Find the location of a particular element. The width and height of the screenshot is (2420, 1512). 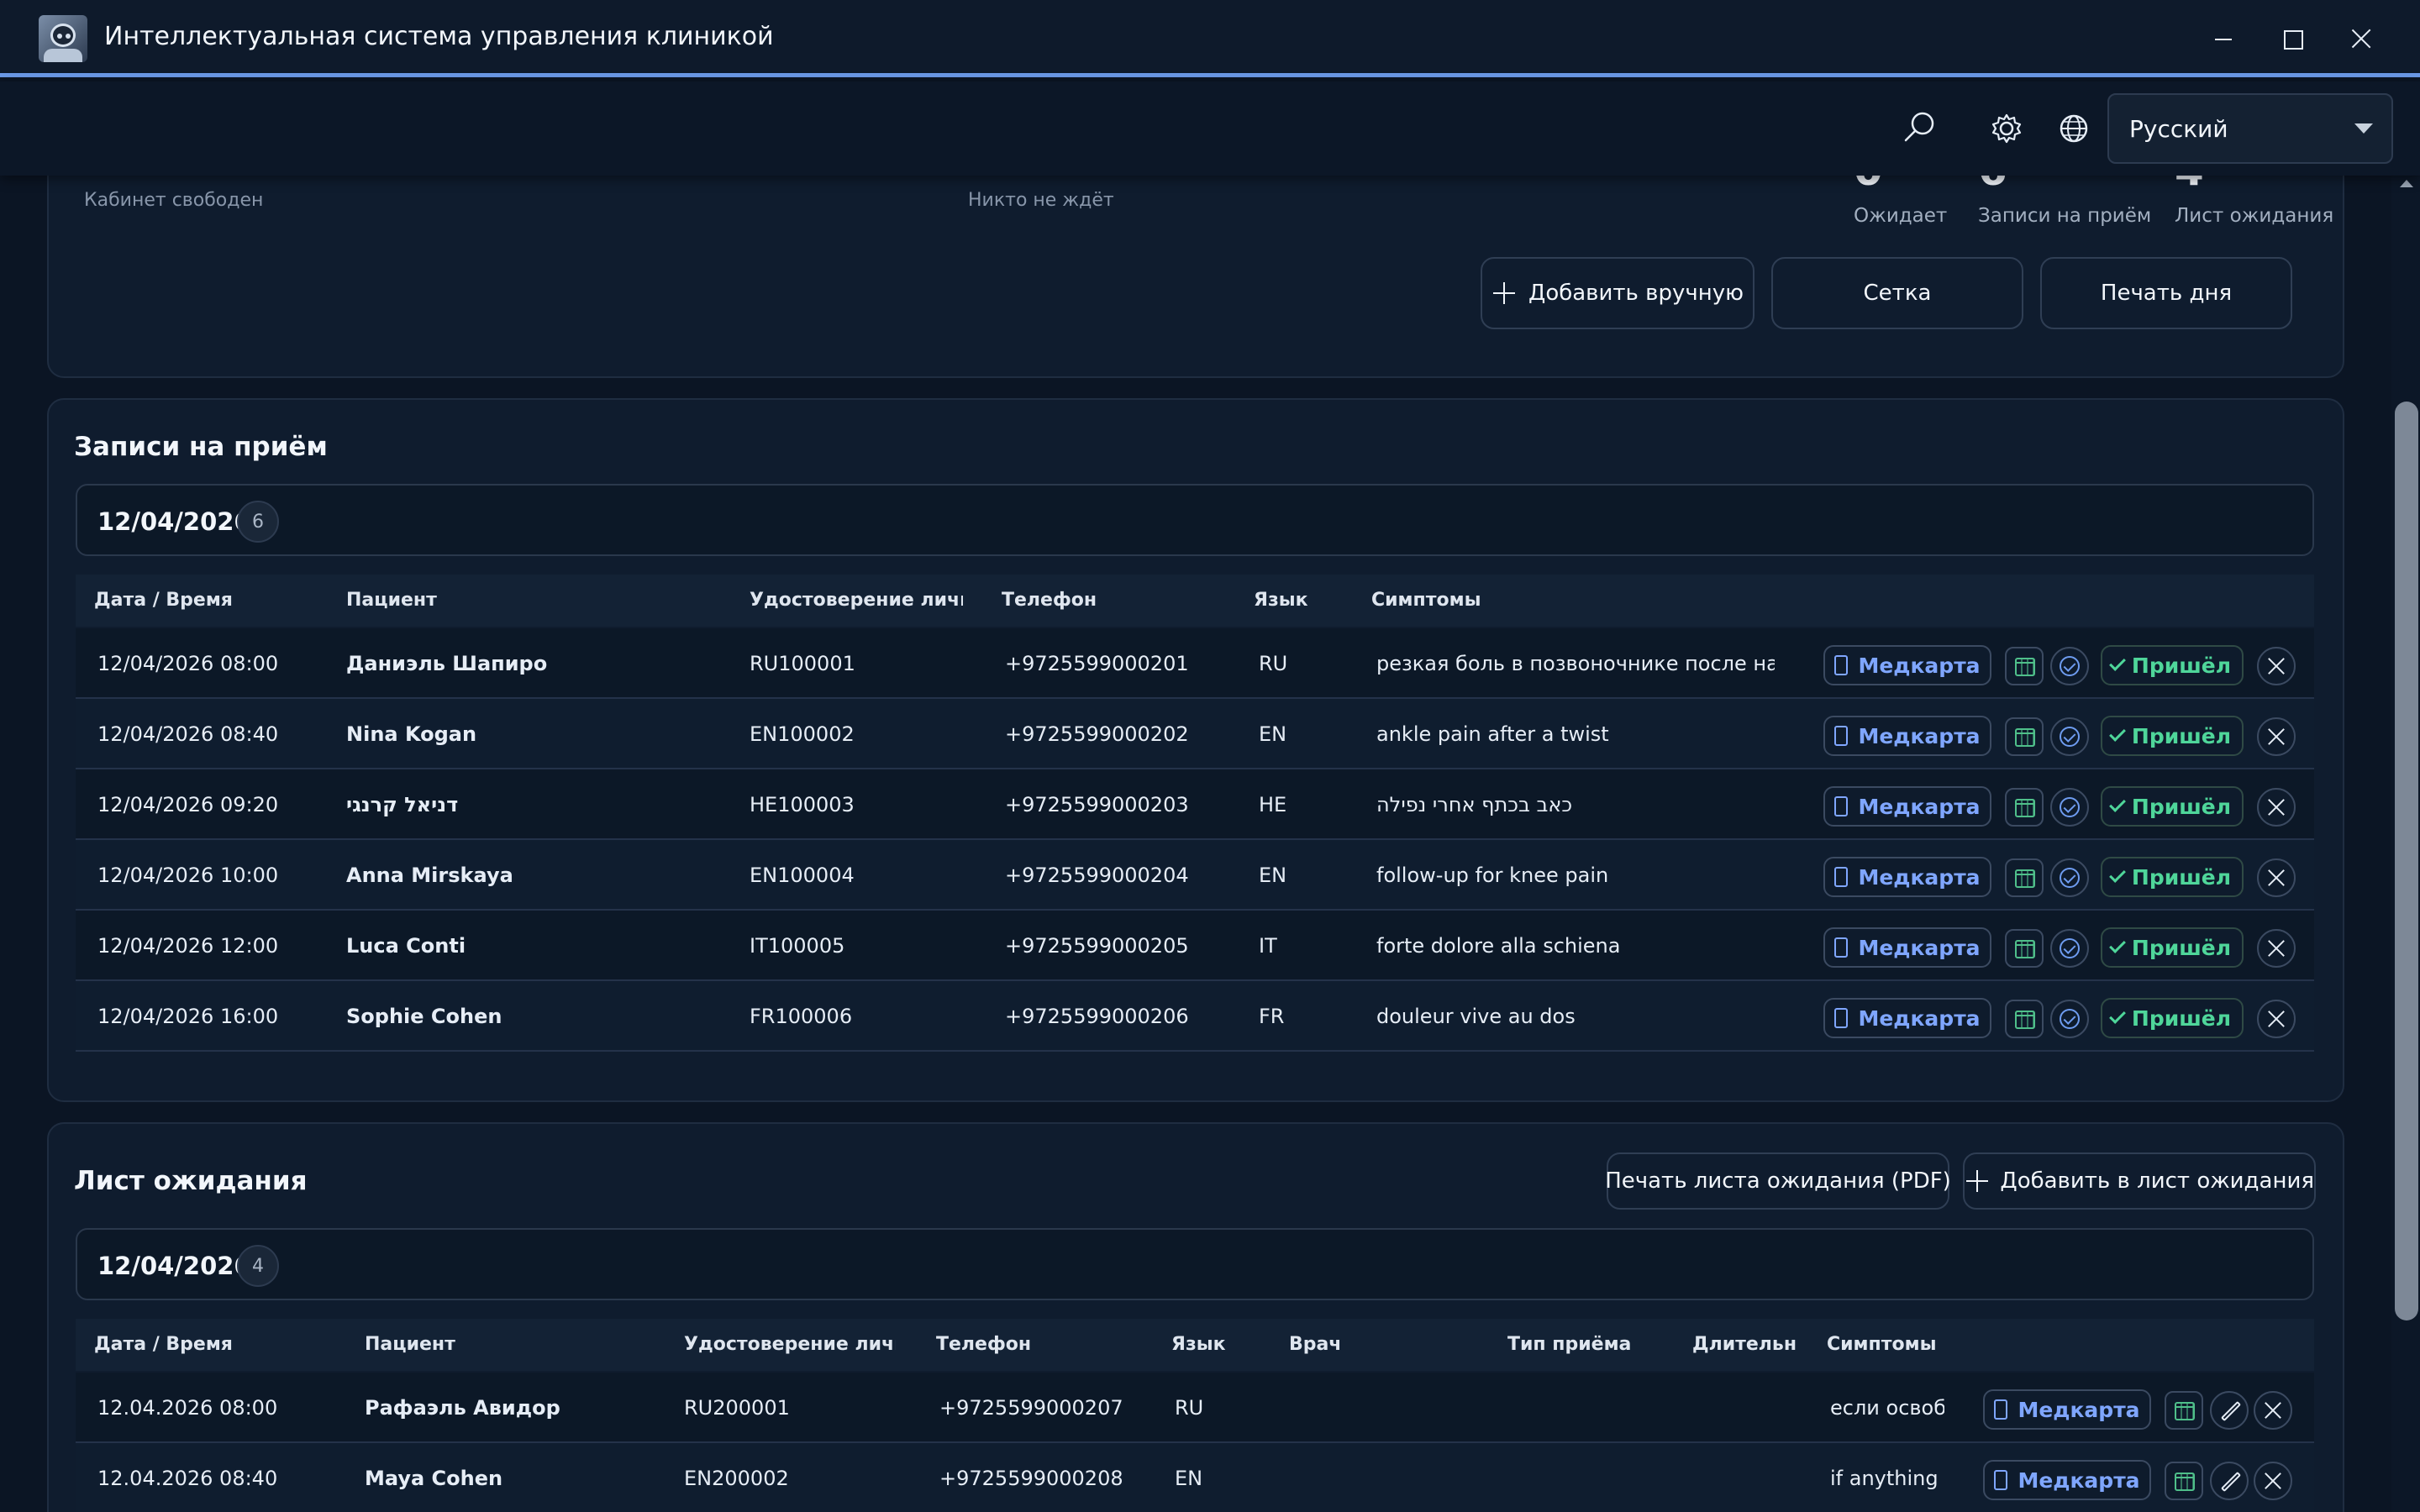

row-datetime: 12/04/2026 16:00 is located at coordinates (188, 1016).